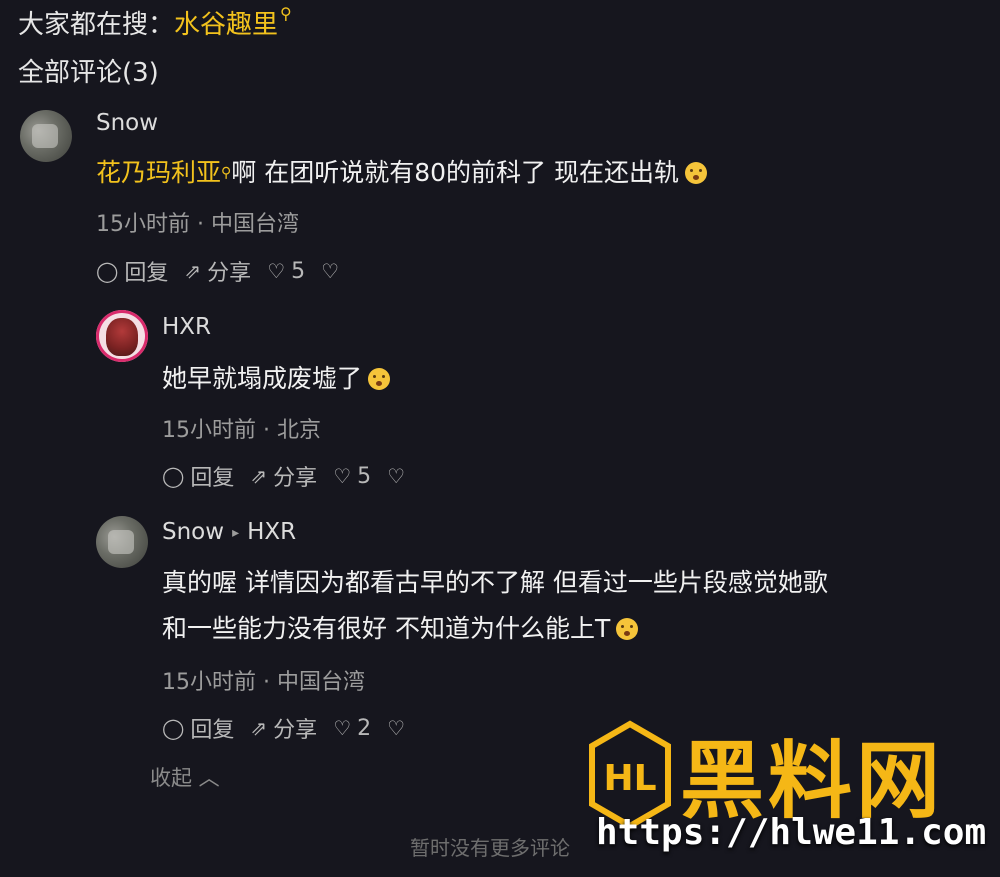 The height and width of the screenshot is (877, 1000). What do you see at coordinates (193, 532) in the screenshot?
I see `comment-username-link: Snow` at bounding box center [193, 532].